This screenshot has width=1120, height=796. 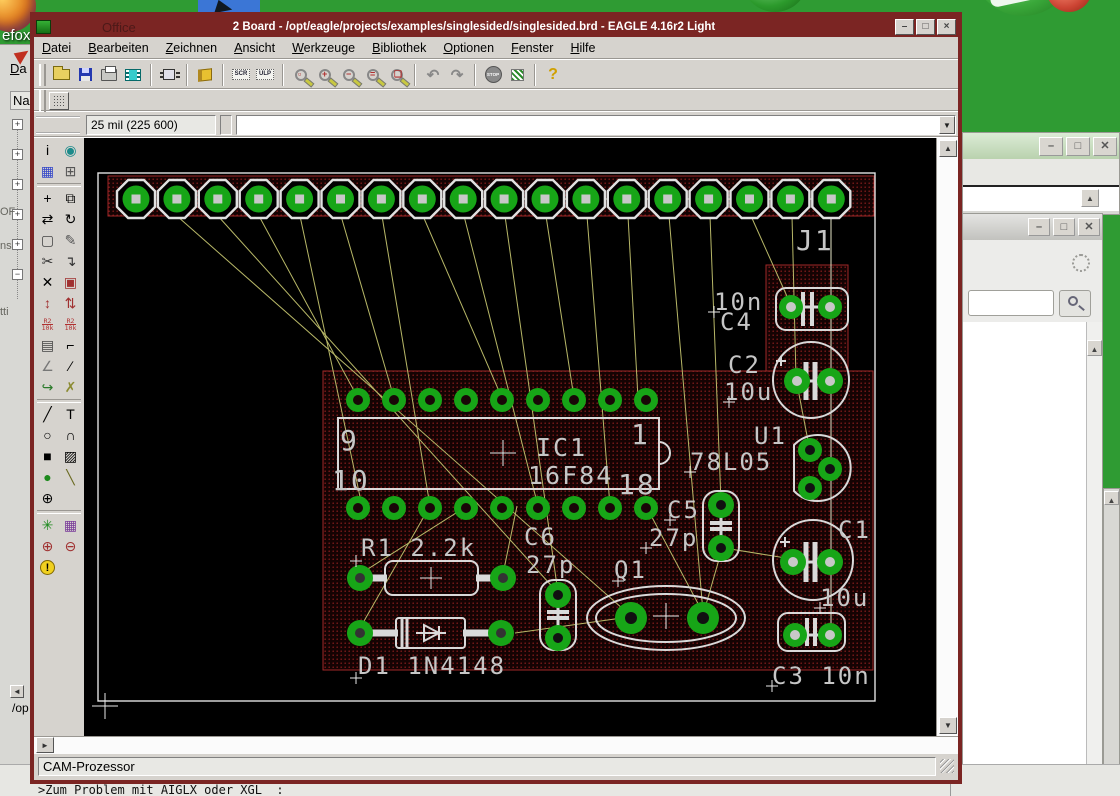 I want to click on tool-replace: ▣, so click(x=70, y=282).